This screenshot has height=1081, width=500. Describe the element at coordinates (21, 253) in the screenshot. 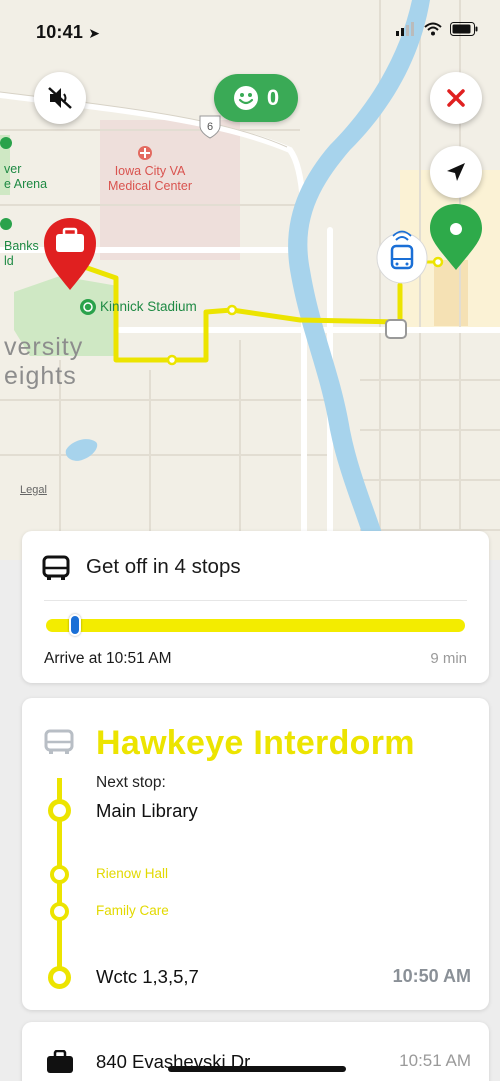

I see `map-label-banks: Banks ld` at that location.